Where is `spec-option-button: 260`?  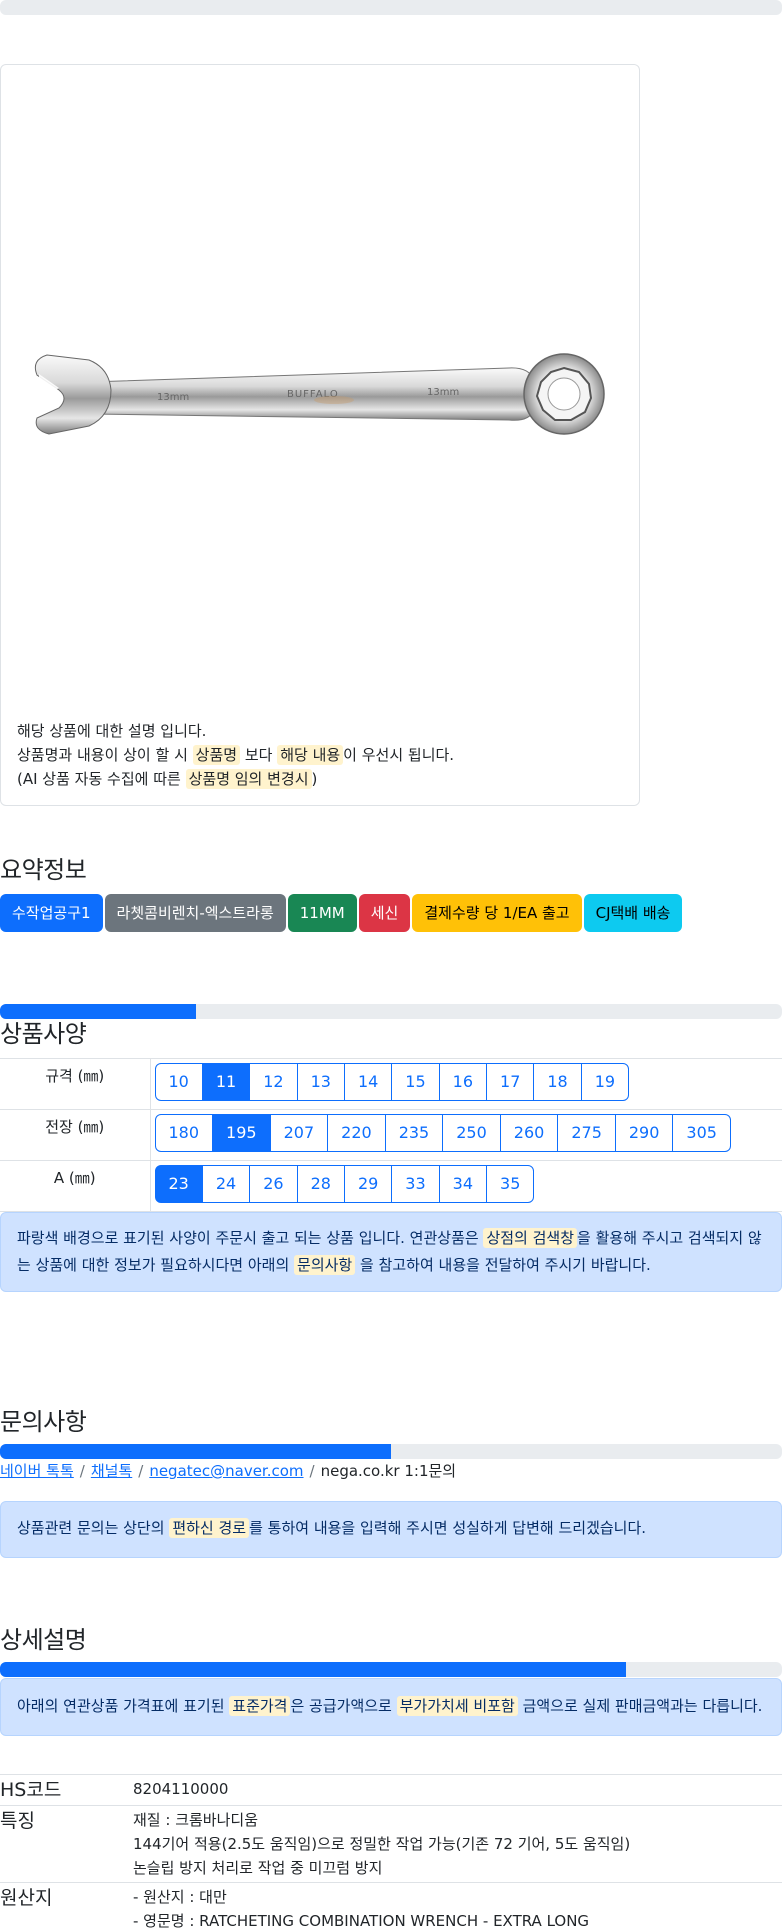 spec-option-button: 260 is located at coordinates (529, 1133).